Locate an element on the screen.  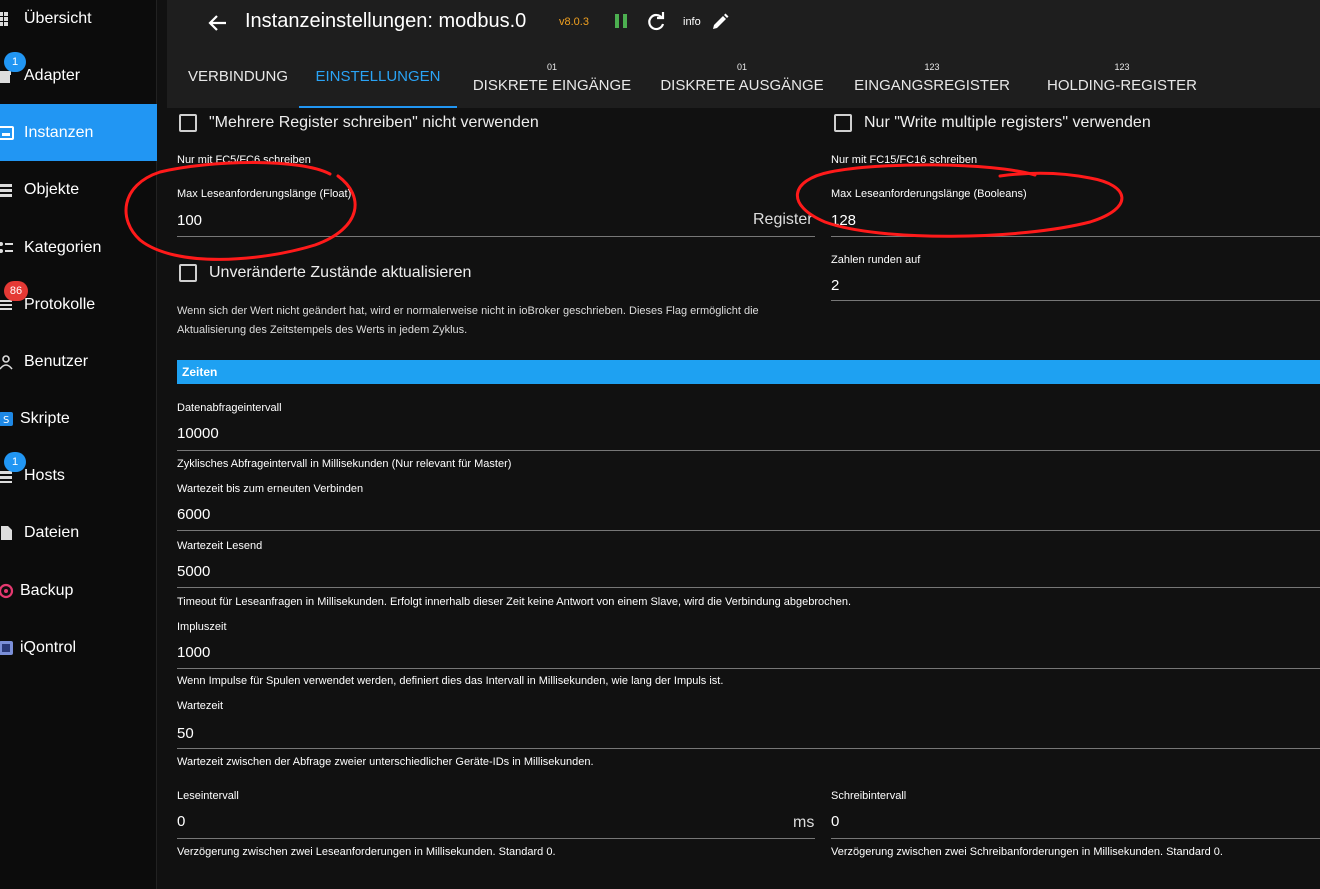
tab-discrete-inputs: 01 DISKRETE EINGÄNGE is located at coordinates (552, 79).